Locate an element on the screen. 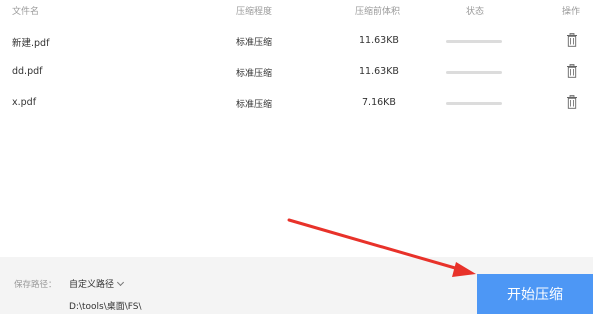 The height and width of the screenshot is (314, 593). file-table-header: 文件名 压缩程度 压缩前体积 状态 操作 is located at coordinates (296, 11).